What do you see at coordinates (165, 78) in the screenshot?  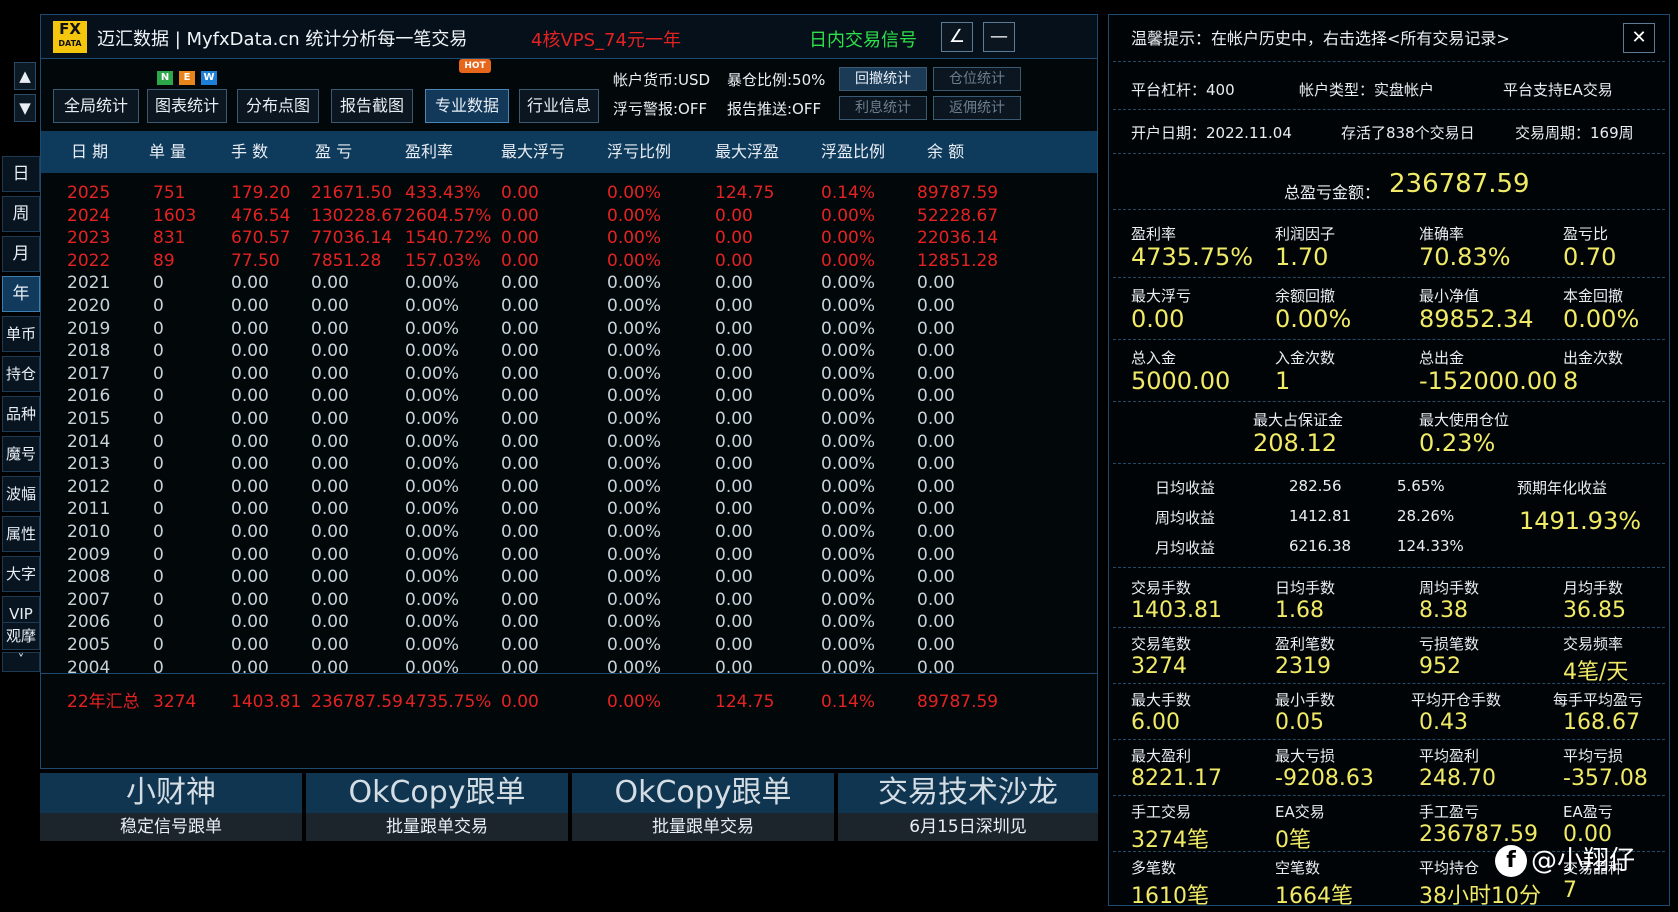 I see `new-badge-n: N` at bounding box center [165, 78].